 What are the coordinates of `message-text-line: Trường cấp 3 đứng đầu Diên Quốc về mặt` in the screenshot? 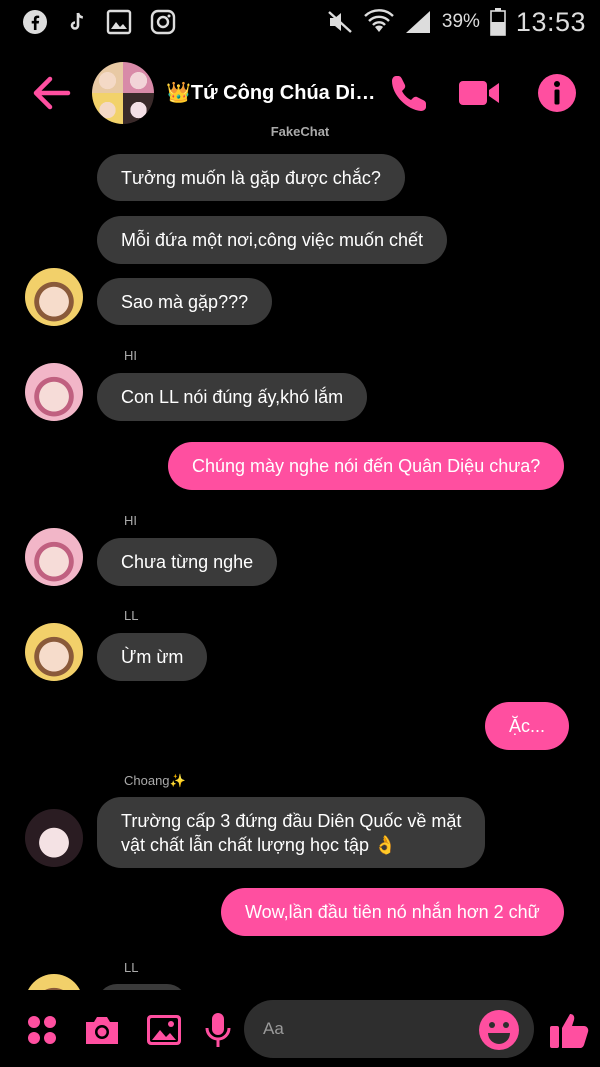 It's located at (291, 820).